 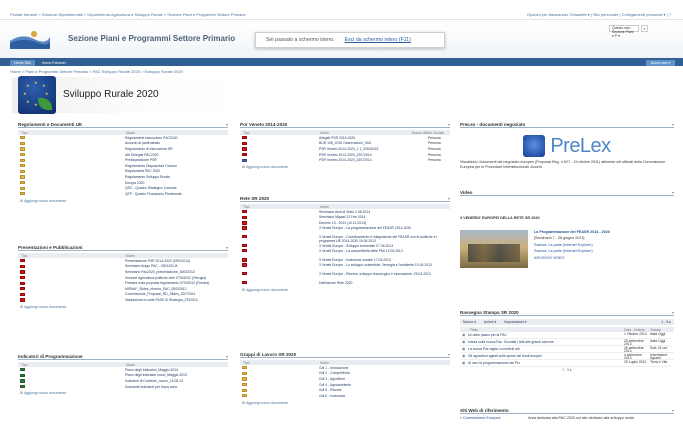 I want to click on document-name: Gdl 1 - Innovazione, so click(x=384, y=368).